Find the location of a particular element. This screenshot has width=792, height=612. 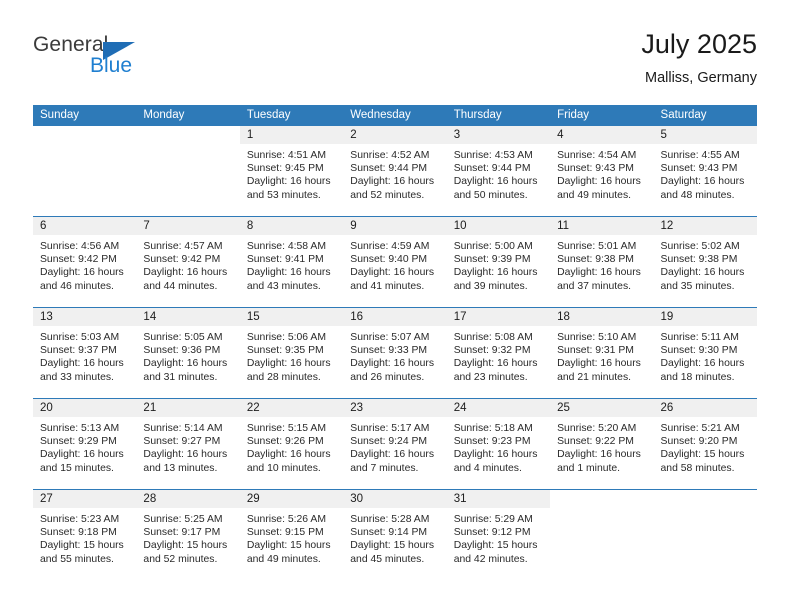

sunrise-text: Sunrise: 5:13 AM is located at coordinates (80, 428).